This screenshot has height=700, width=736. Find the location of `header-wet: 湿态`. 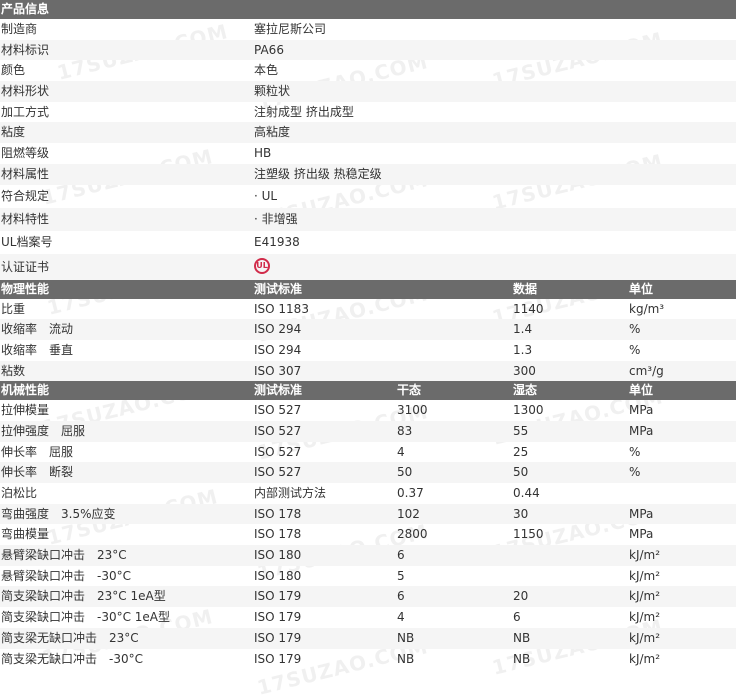

header-wet: 湿态 is located at coordinates (525, 390).